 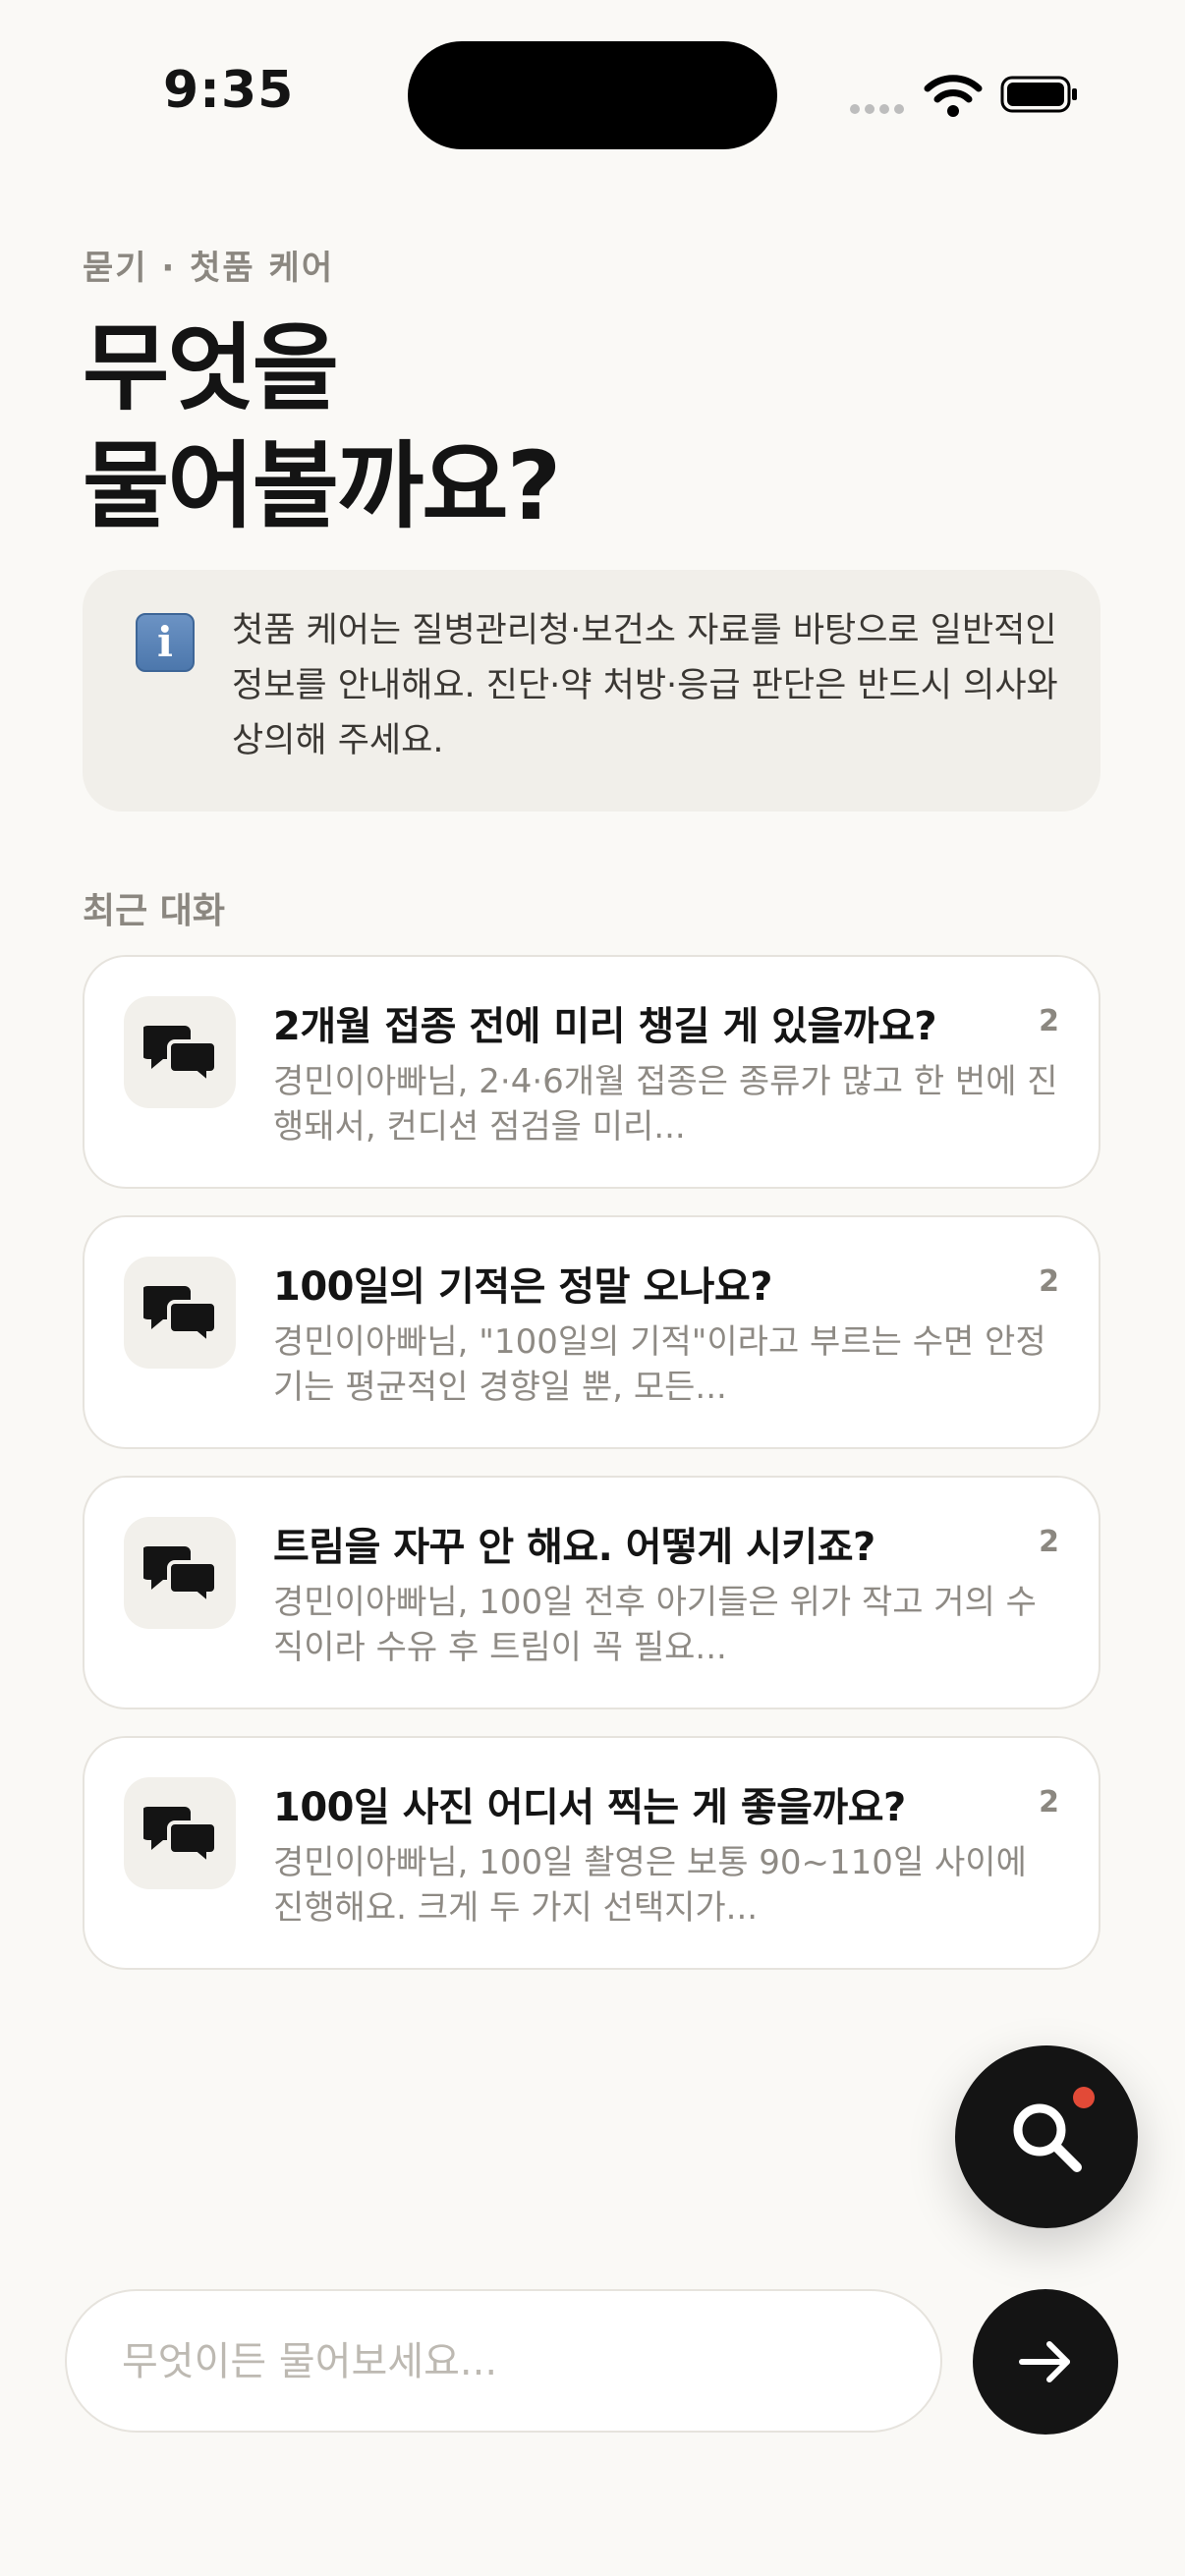 I want to click on notification-dot, so click(x=1084, y=2097).